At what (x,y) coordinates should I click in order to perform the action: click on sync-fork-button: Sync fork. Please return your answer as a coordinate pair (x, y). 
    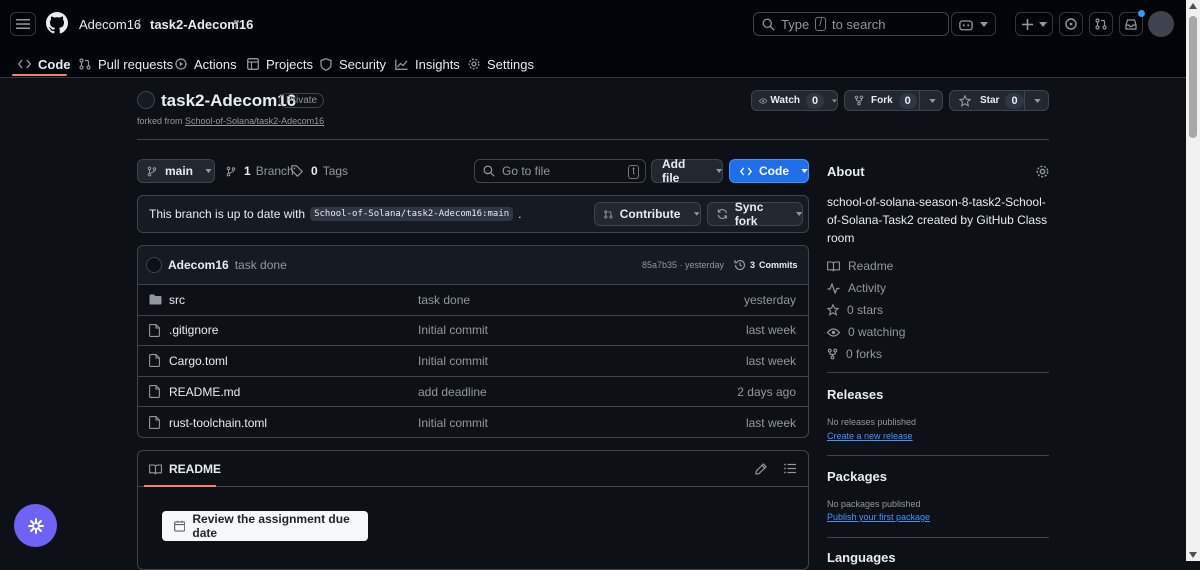
    Looking at the image, I should click on (755, 214).